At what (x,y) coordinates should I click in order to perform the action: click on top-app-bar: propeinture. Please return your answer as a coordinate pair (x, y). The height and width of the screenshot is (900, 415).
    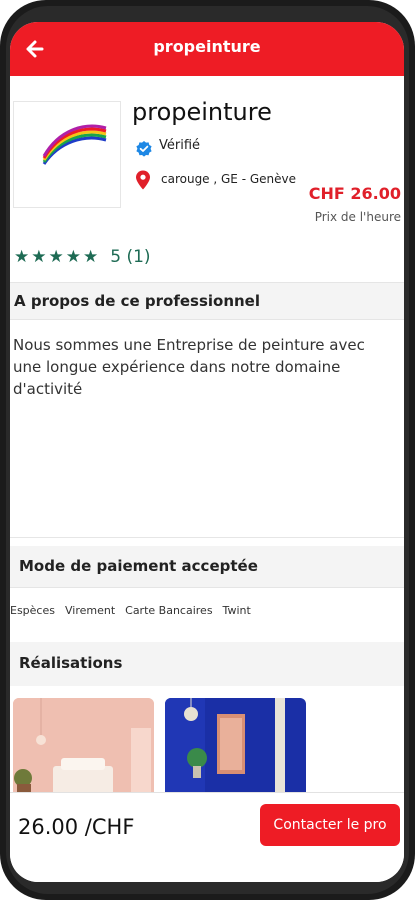
    Looking at the image, I should click on (207, 49).